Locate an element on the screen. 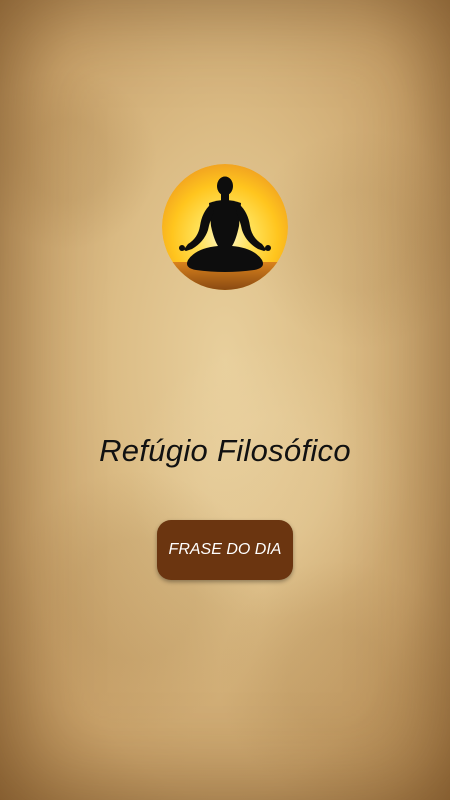 Image resolution: width=450 pixels, height=800 pixels. app-title: Refúgio Filosófico is located at coordinates (225, 450).